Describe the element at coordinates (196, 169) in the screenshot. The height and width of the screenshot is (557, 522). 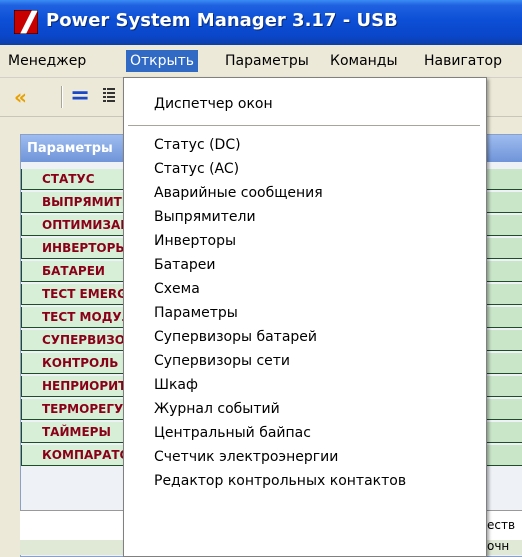
I see `menu-item-status-ac: Статус (AC)` at that location.